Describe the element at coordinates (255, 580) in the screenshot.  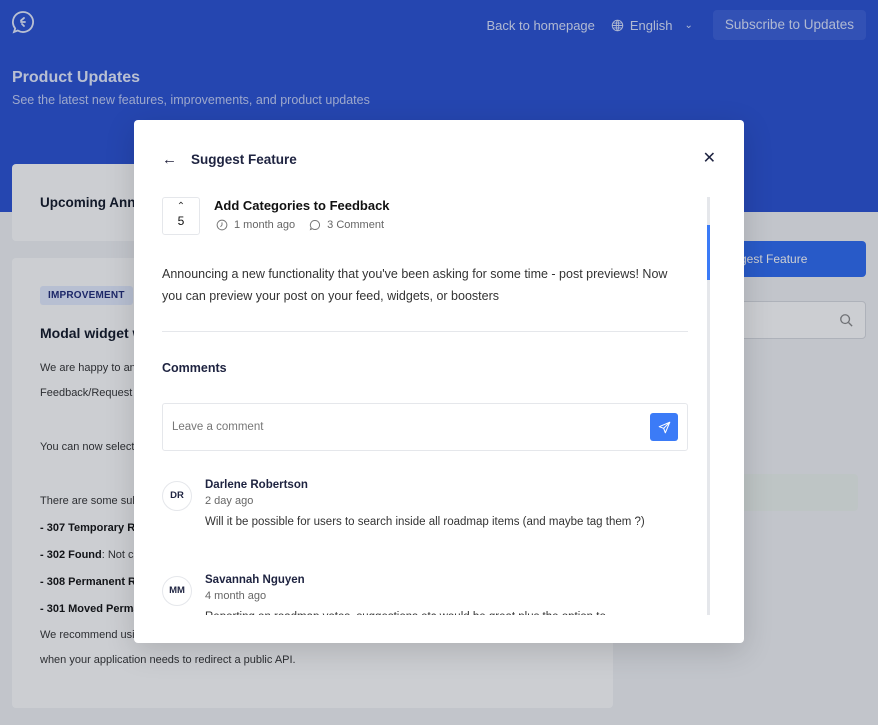
I see `comment-author: Savannah Nguyen` at that location.